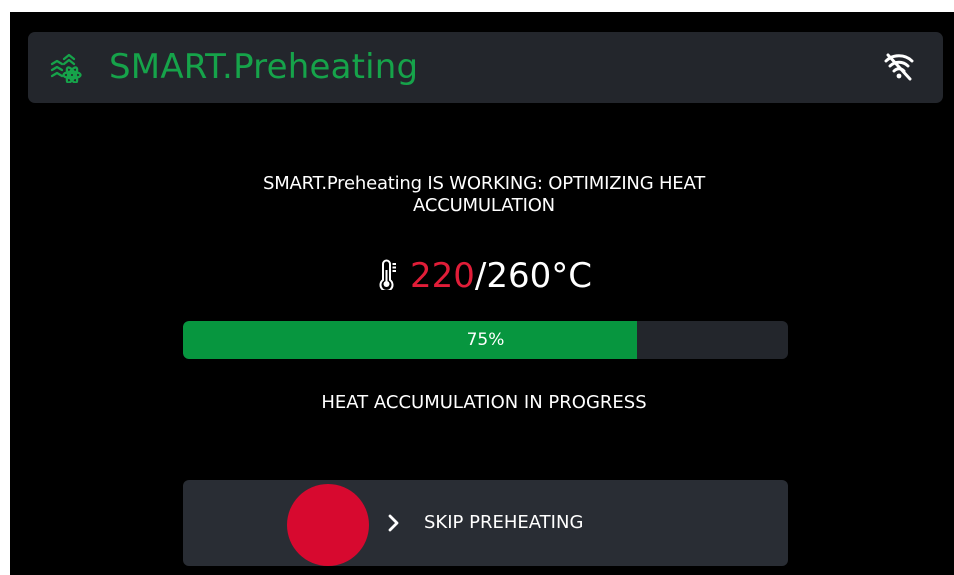 This screenshot has height=575, width=954. Describe the element at coordinates (485, 67) in the screenshot. I see `app-header: SMART.Preheating` at that location.